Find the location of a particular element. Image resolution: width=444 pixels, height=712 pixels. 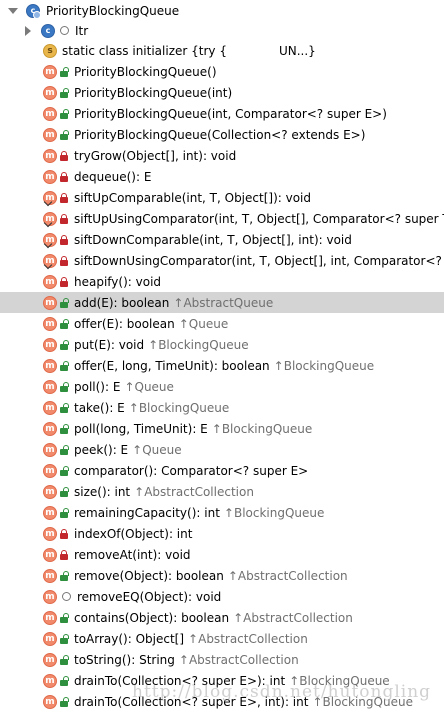

member-label: toArray(): Object[] is located at coordinates (129, 638).